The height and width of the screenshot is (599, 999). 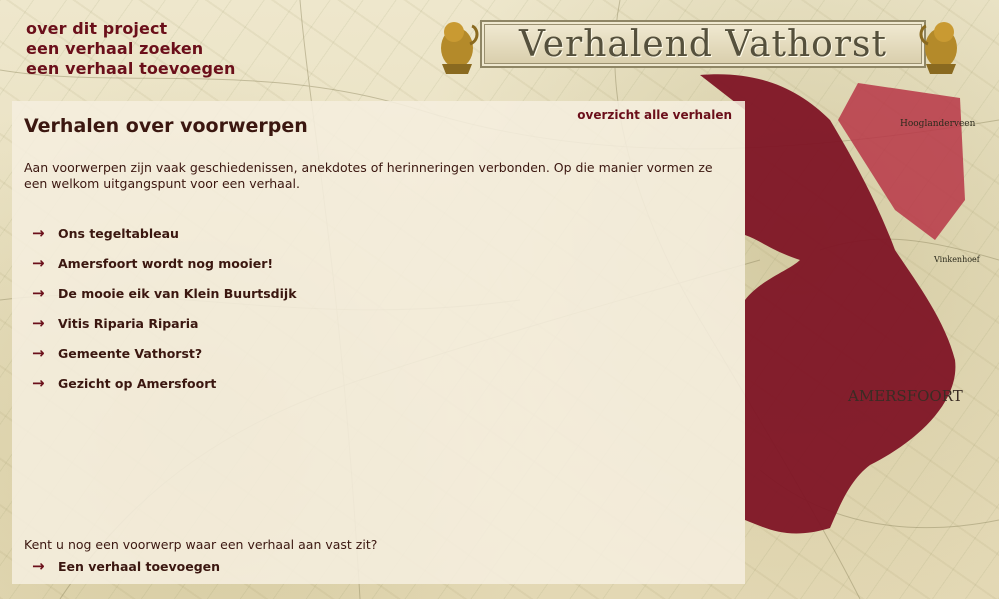 I want to click on add-story-row: → Een verhaal toevoegen, so click(x=126, y=566).